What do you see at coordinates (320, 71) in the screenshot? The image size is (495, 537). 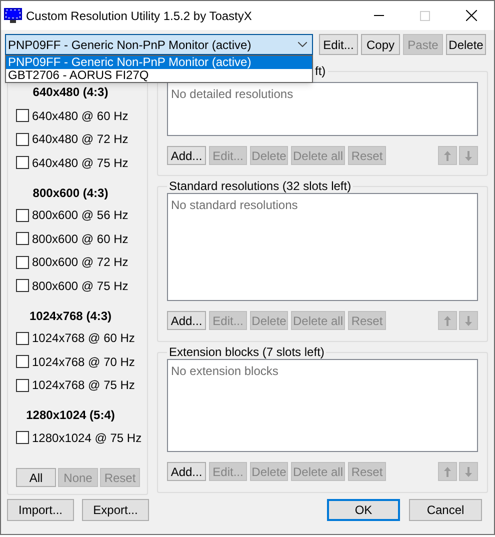 I see `group-title: ft)` at bounding box center [320, 71].